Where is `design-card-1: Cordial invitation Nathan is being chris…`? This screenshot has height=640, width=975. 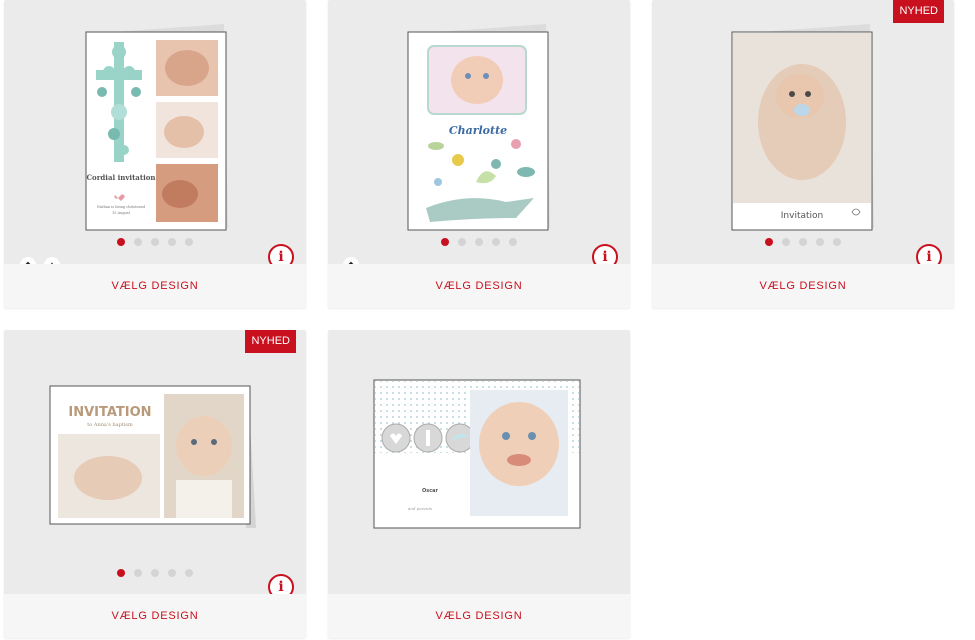
design-card-1: Cordial invitation Nathan is being chris… is located at coordinates (155, 154).